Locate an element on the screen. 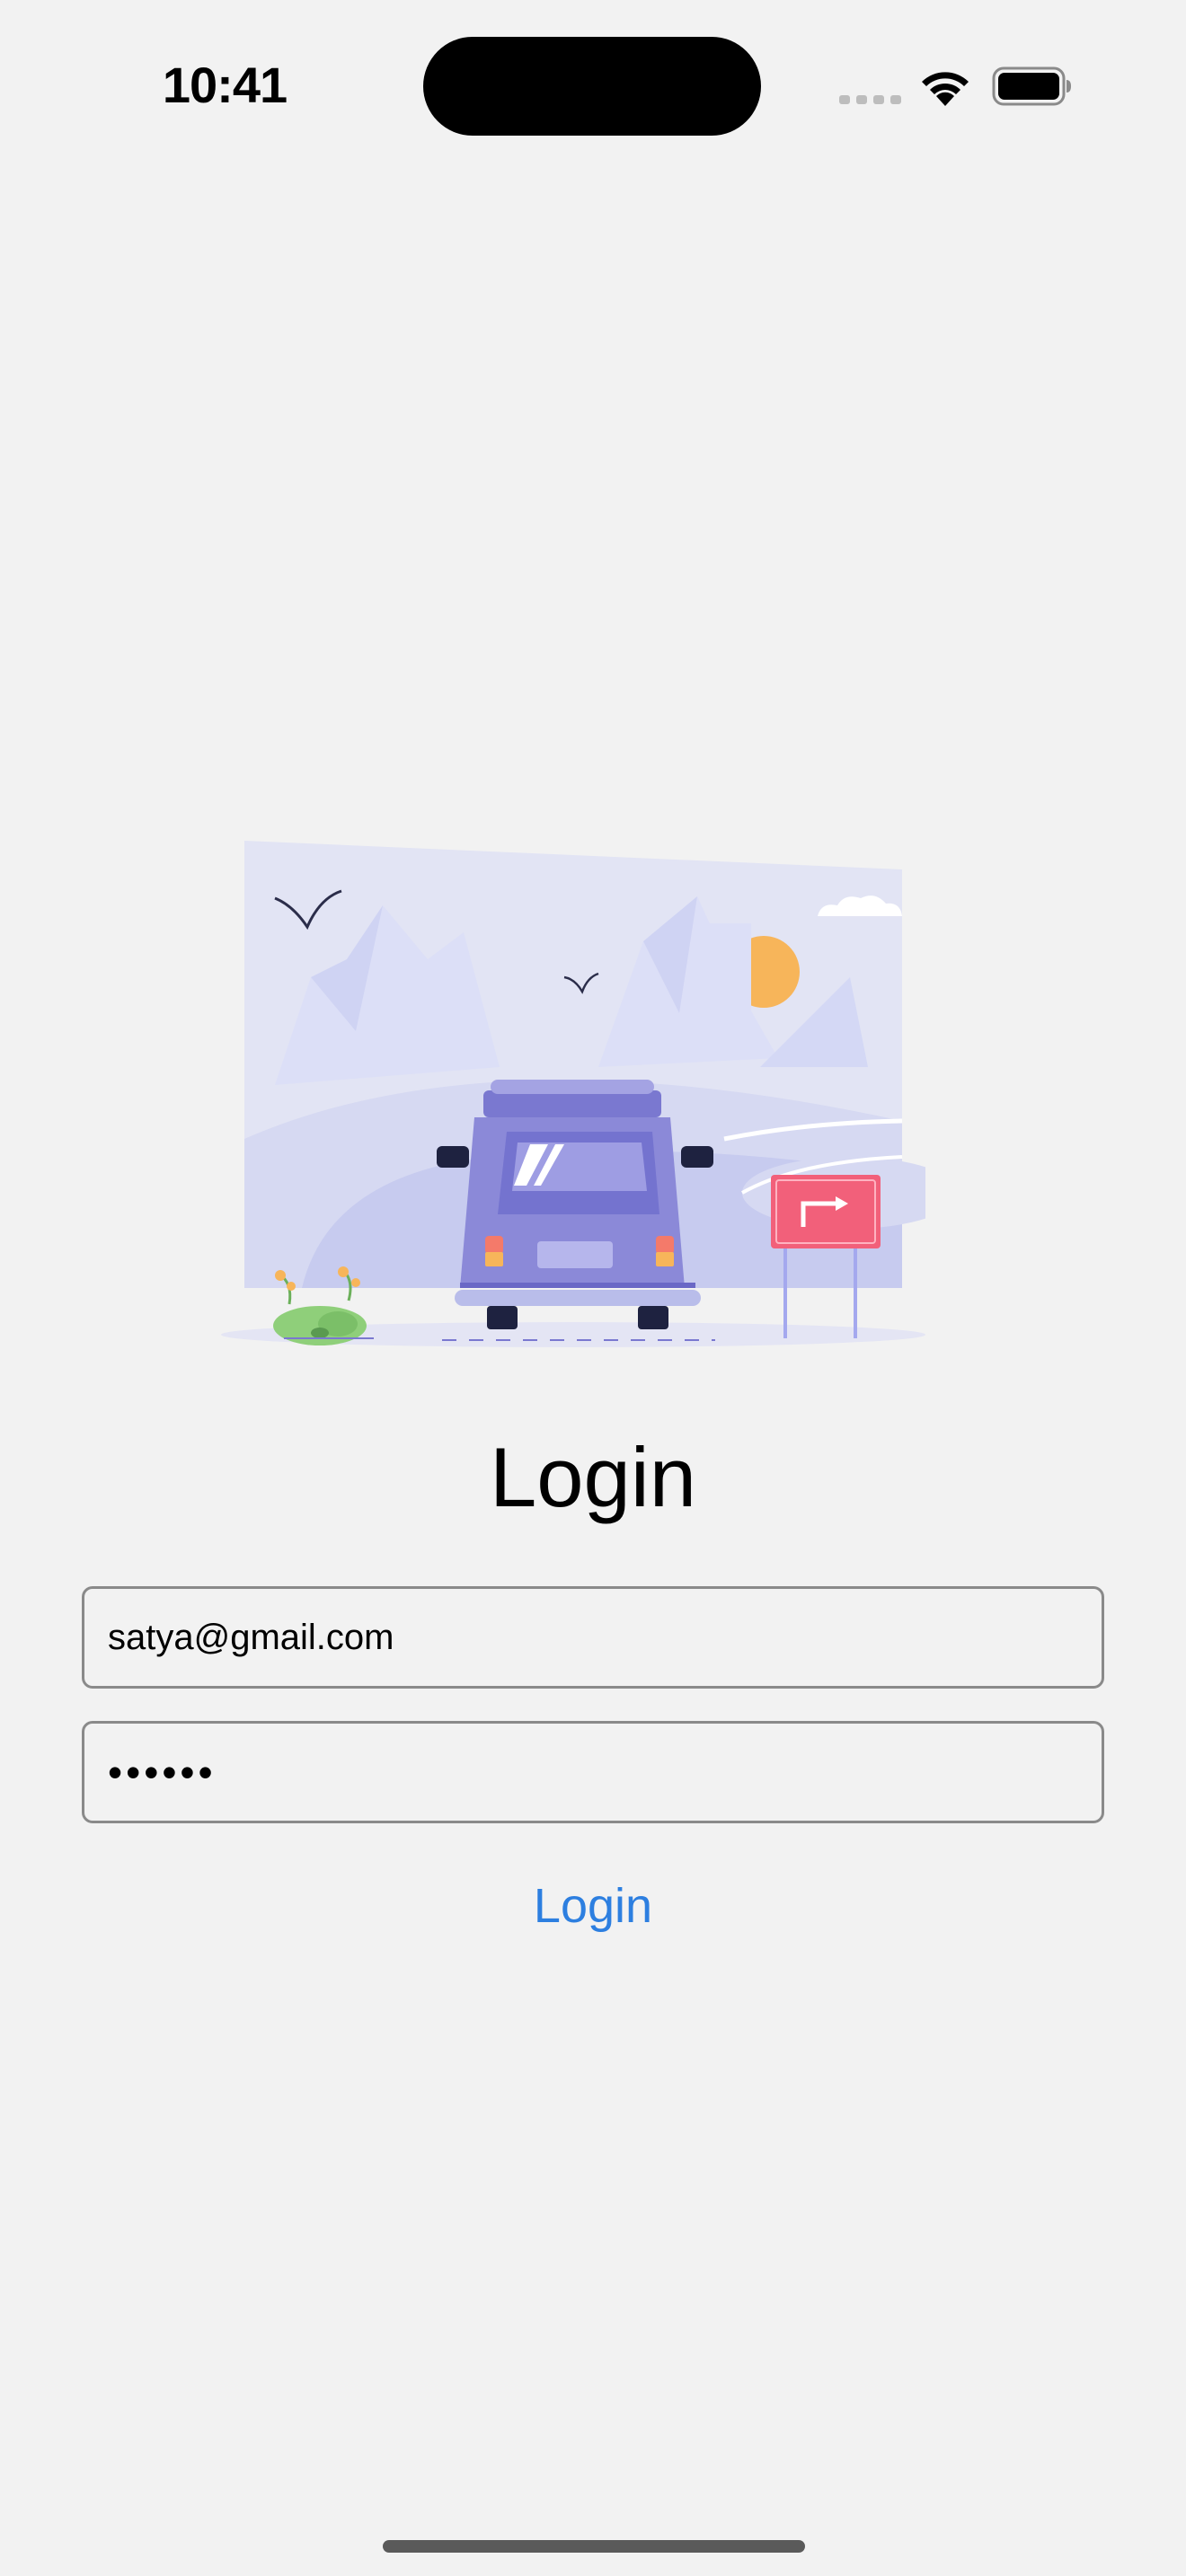  battery-icon is located at coordinates (1031, 86).